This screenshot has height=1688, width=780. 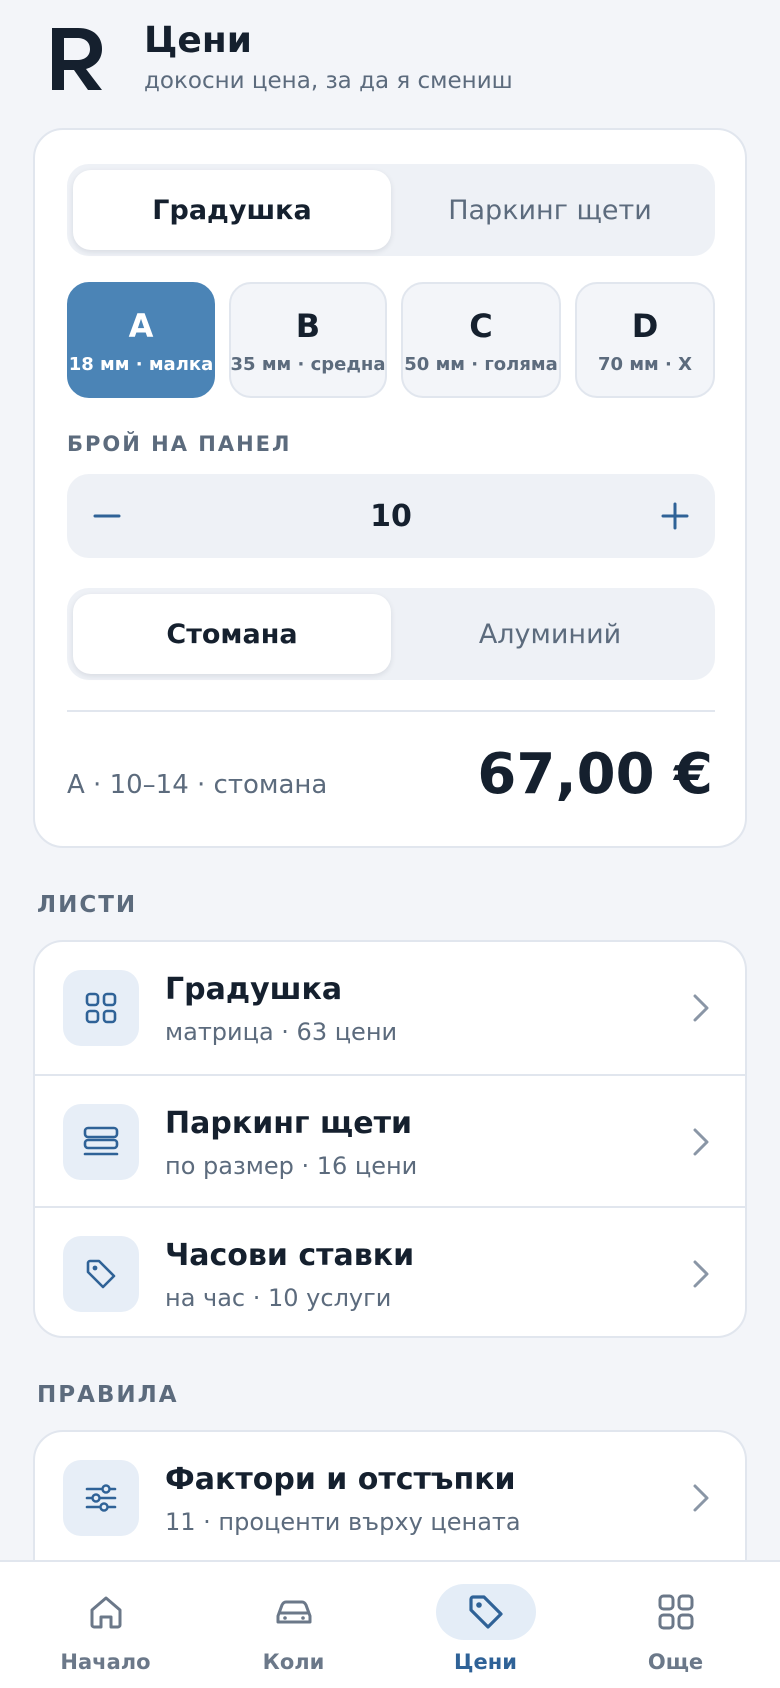 I want to click on decrement-button, so click(x=107, y=516).